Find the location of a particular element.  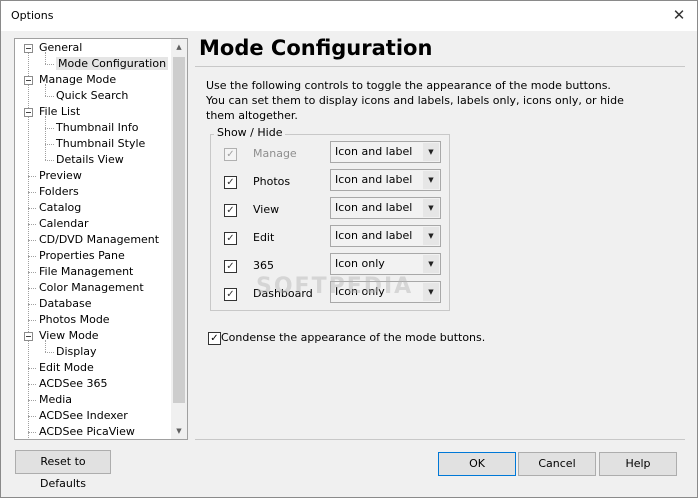

scroll-down-icon: ▼ is located at coordinates (179, 431).